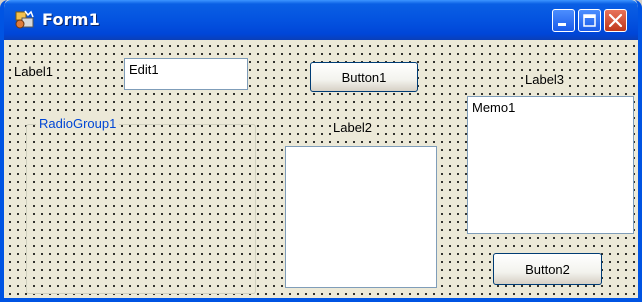 The image size is (642, 302). I want to click on button2: Button2, so click(547, 269).